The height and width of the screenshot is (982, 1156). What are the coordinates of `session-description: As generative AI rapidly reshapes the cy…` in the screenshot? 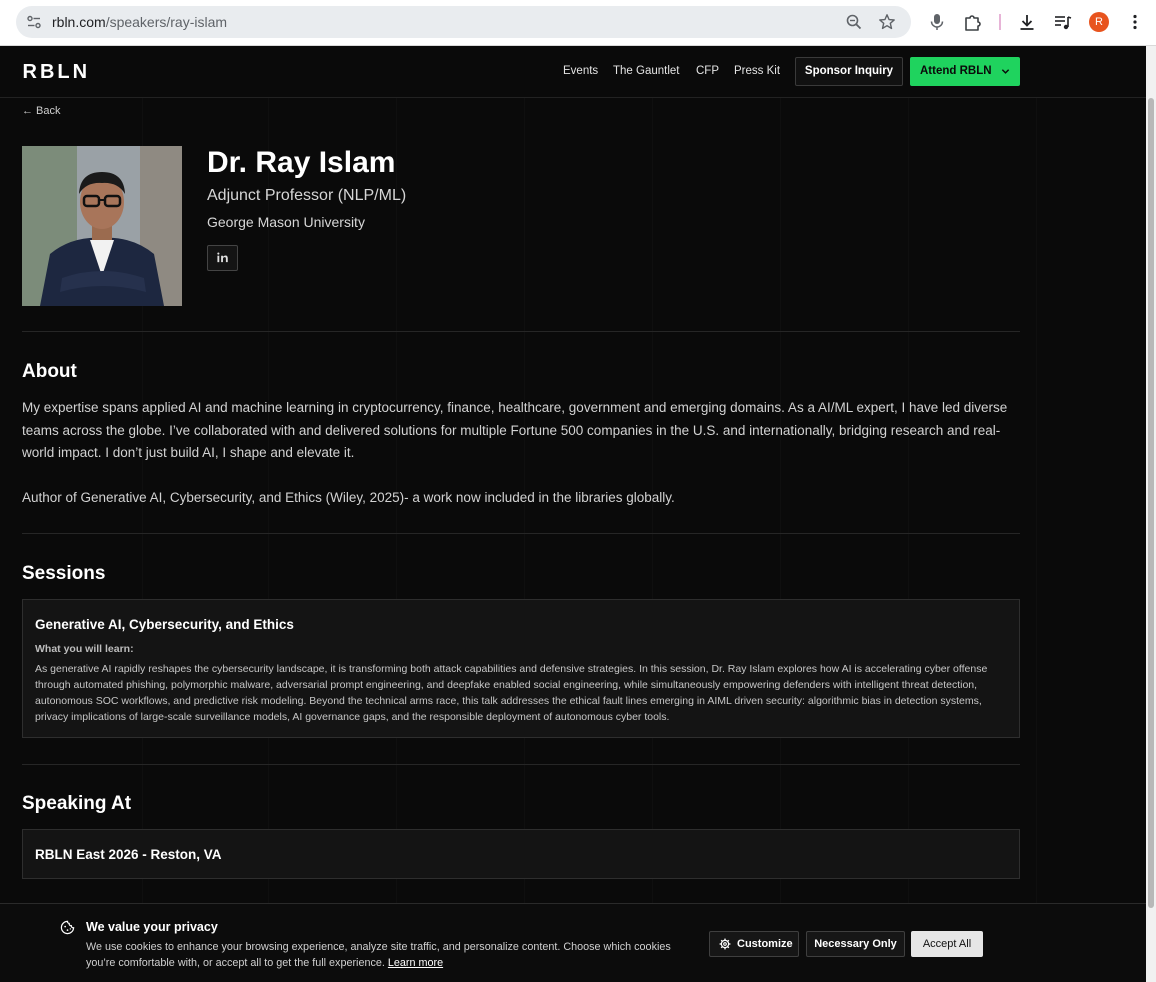 It's located at (511, 693).